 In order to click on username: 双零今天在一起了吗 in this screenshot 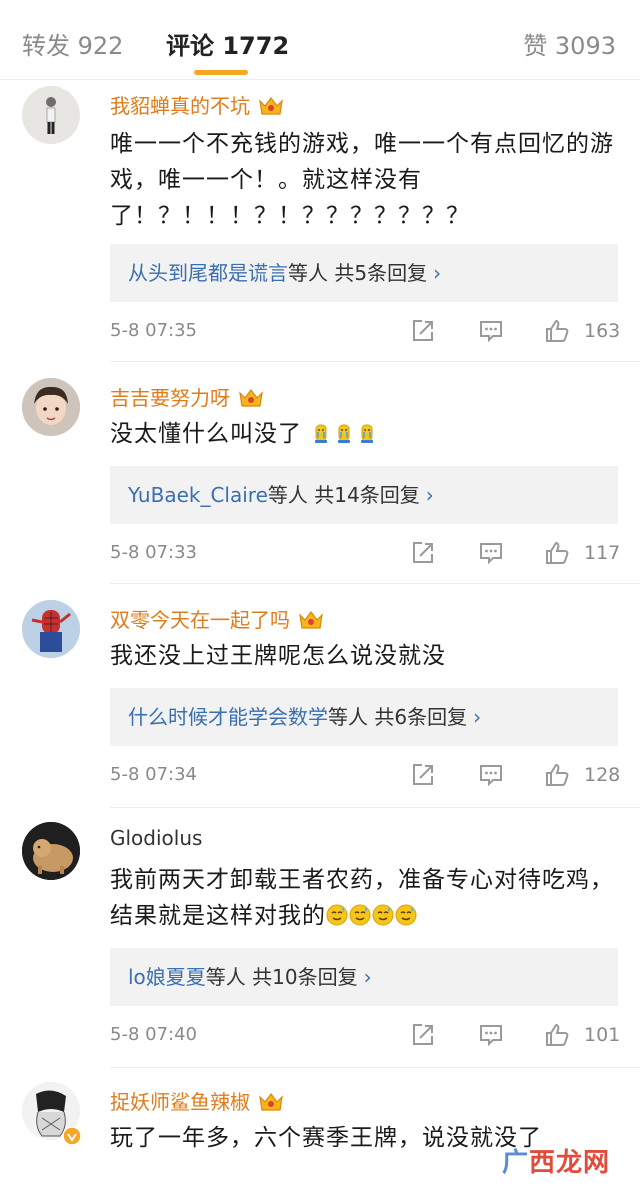, I will do `click(217, 618)`.